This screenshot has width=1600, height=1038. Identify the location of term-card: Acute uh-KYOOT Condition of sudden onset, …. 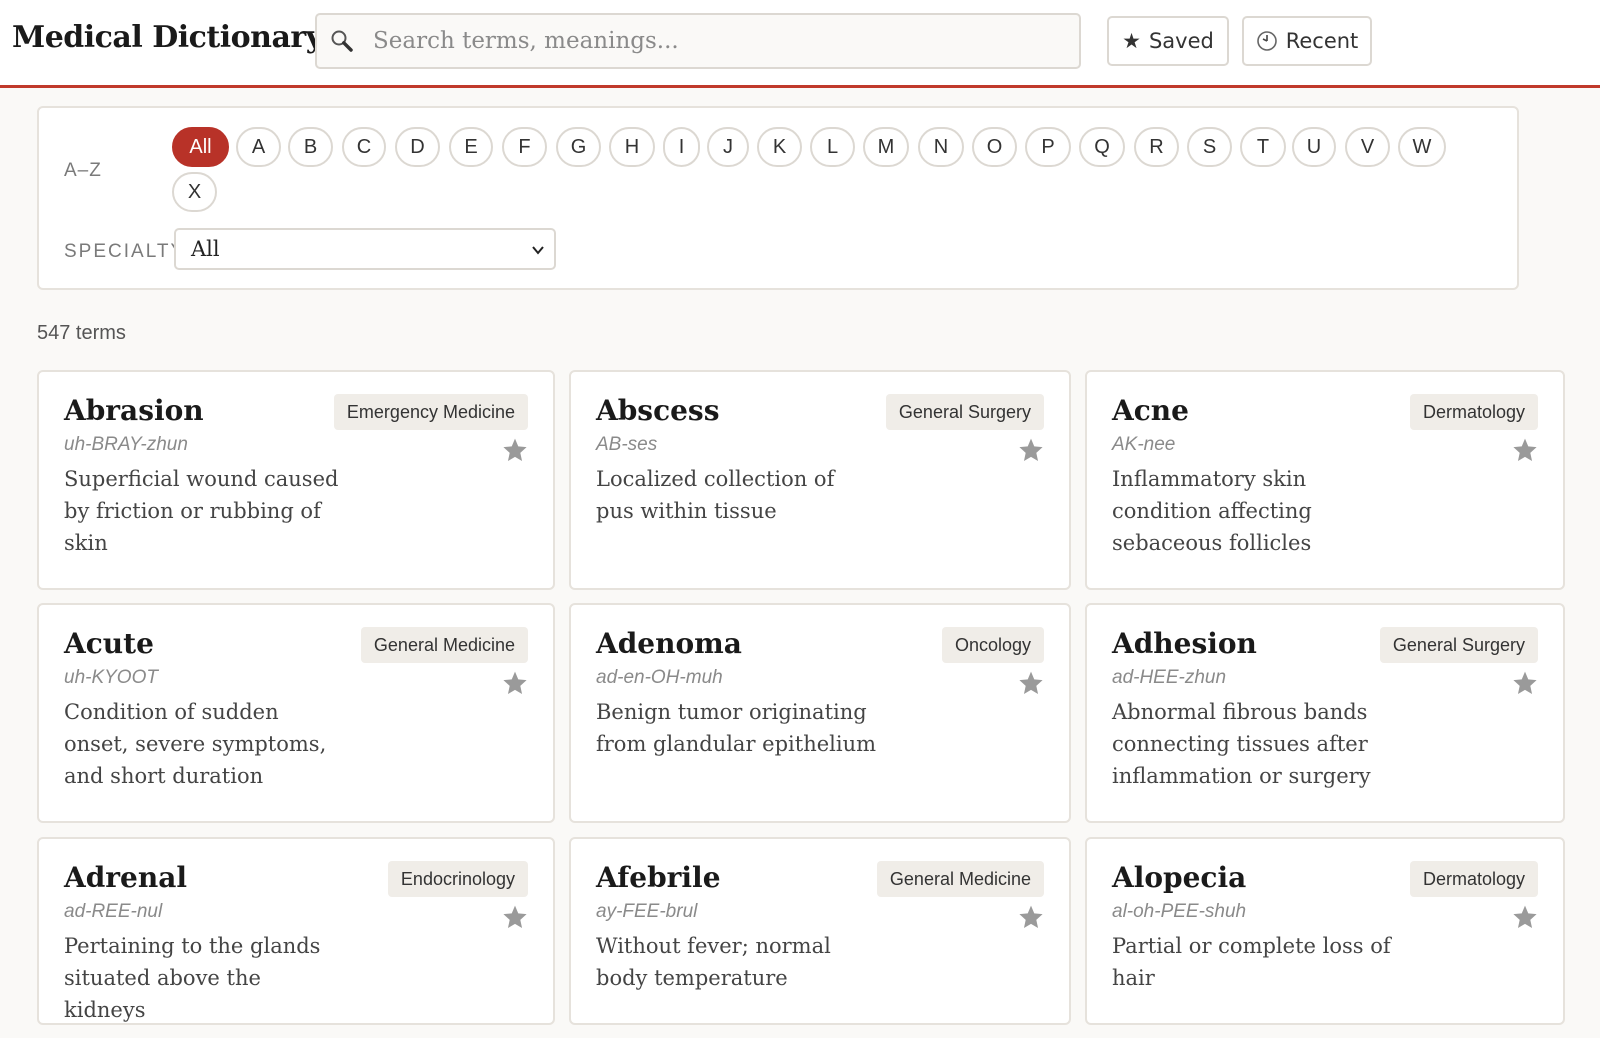
(296, 713).